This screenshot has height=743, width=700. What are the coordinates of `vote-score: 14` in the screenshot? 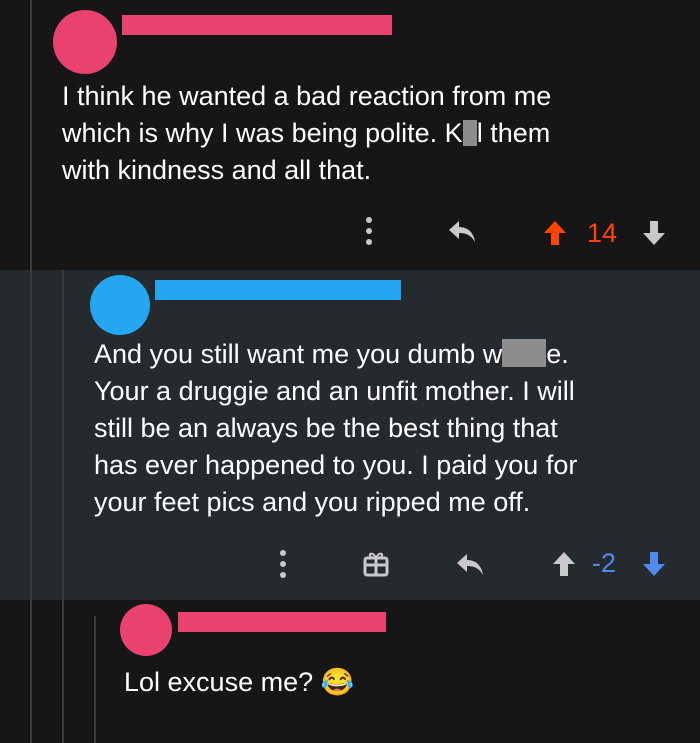 It's located at (602, 233).